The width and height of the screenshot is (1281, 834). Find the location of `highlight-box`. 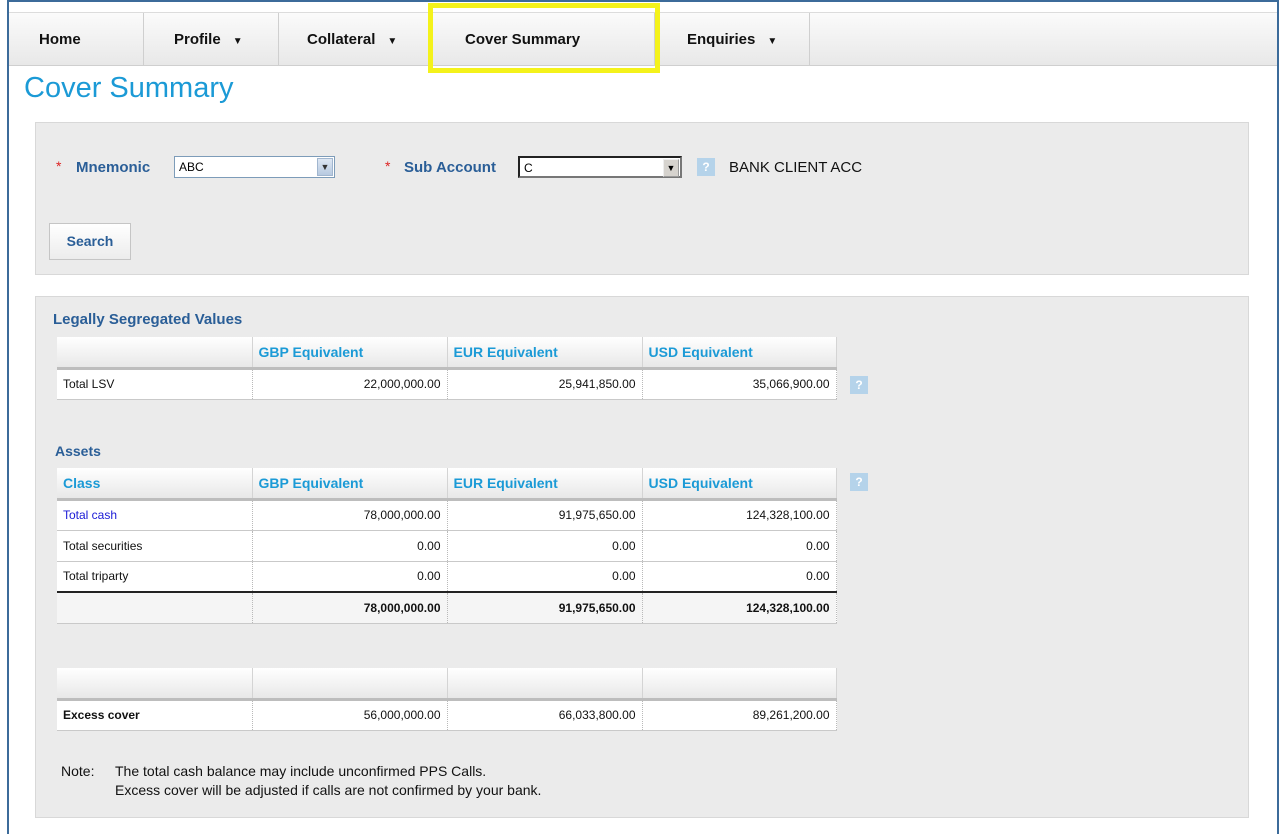

highlight-box is located at coordinates (544, 38).